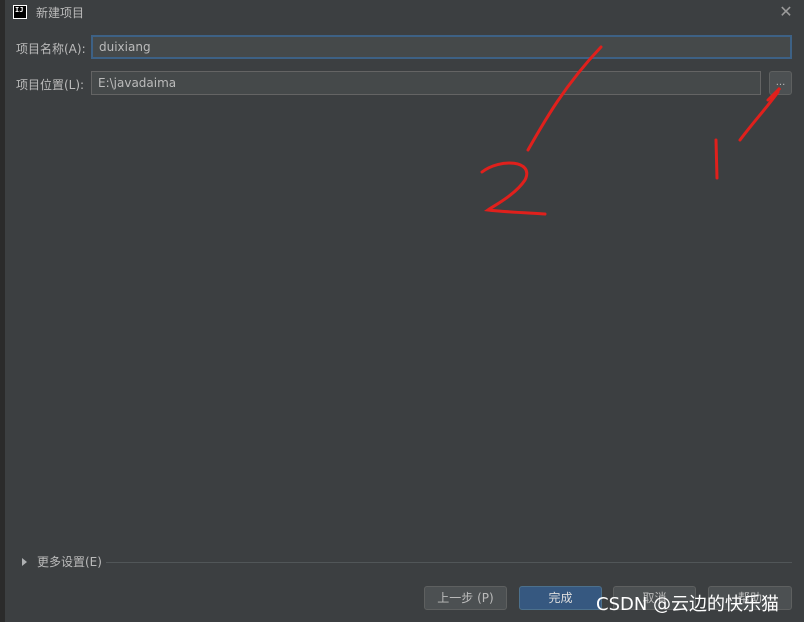 This screenshot has width=804, height=622. I want to click on more-settings-divider, so click(449, 562).